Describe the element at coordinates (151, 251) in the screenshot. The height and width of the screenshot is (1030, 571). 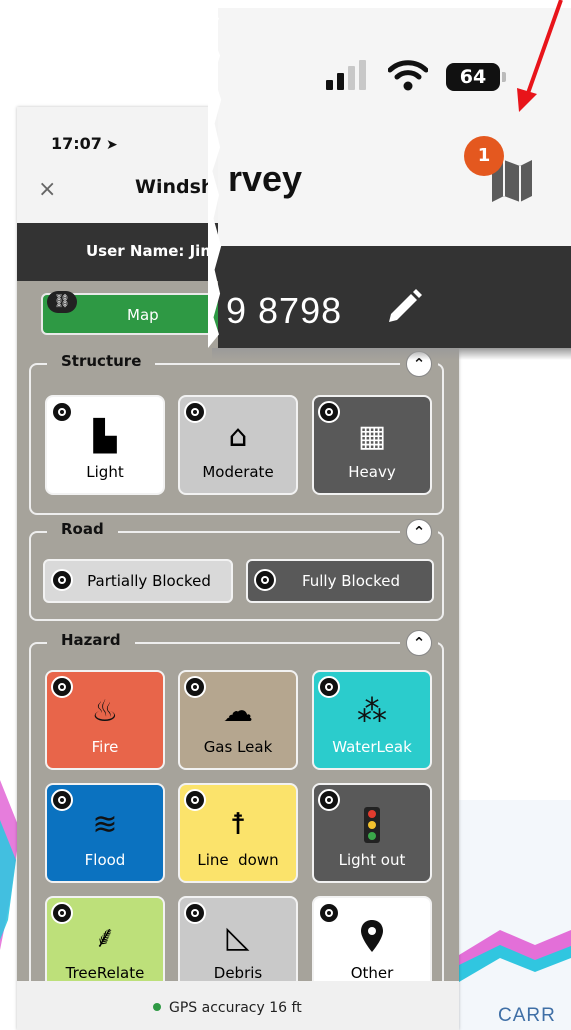
I see `user-name-label: User Name: Jim` at that location.